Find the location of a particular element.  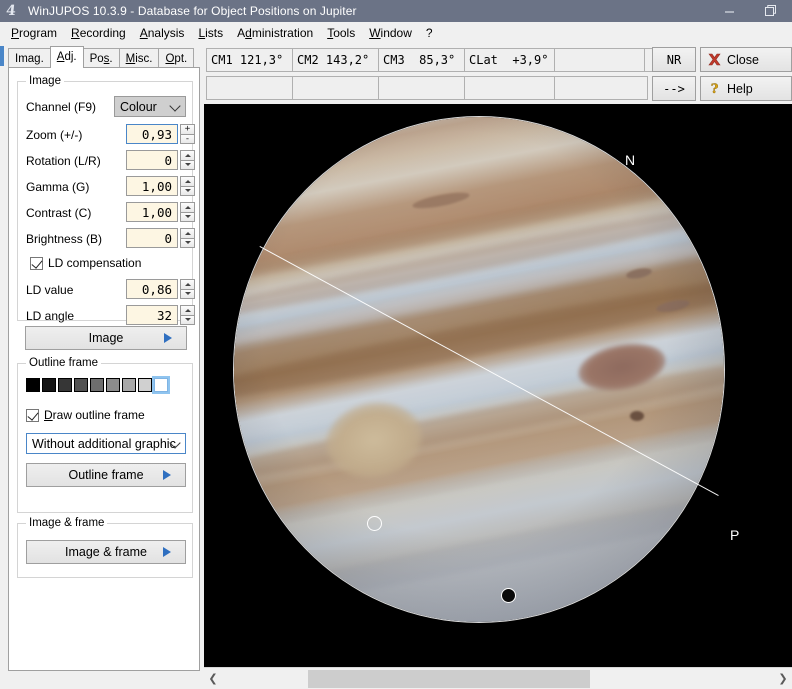

gamma-label: Gamma (G) is located at coordinates (58, 187).